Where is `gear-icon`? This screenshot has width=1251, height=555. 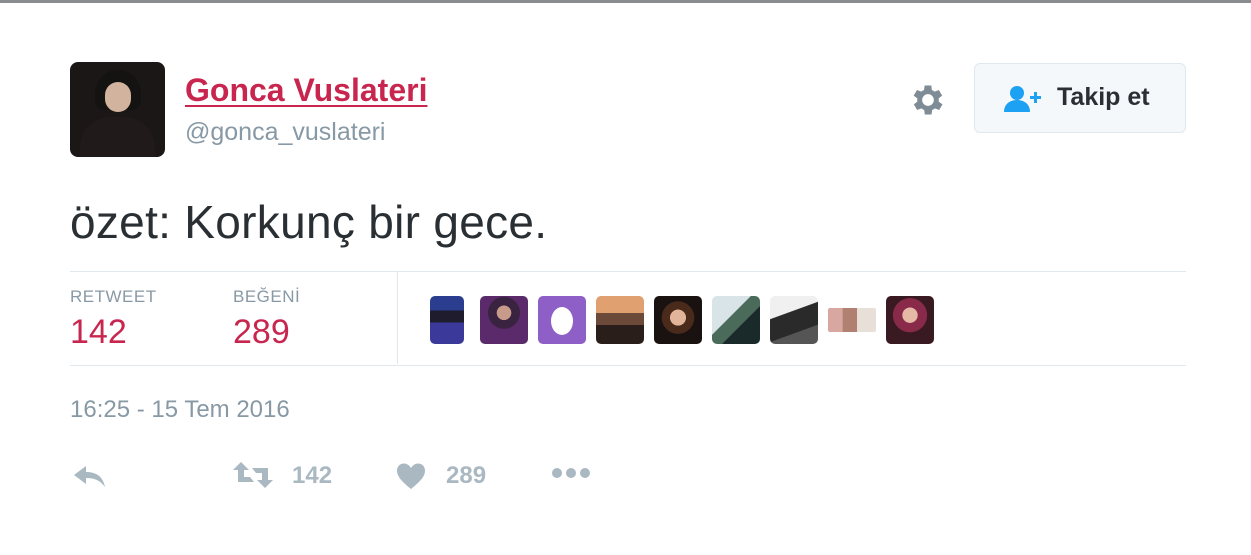 gear-icon is located at coordinates (928, 100).